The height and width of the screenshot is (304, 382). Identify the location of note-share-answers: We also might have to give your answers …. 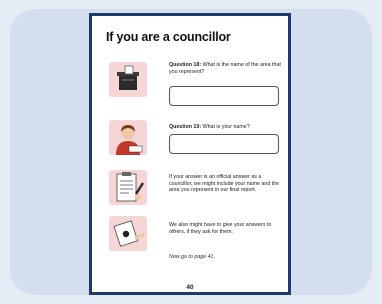
(220, 228).